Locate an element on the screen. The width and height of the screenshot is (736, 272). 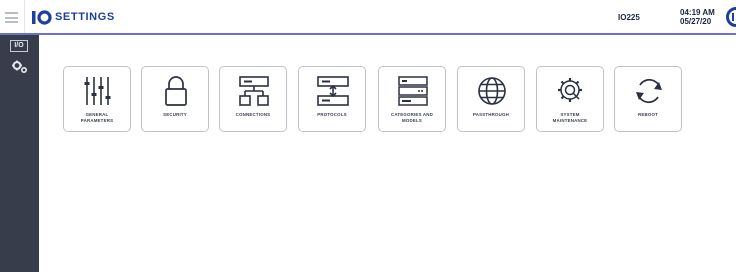
protocol-icon is located at coordinates (333, 91).